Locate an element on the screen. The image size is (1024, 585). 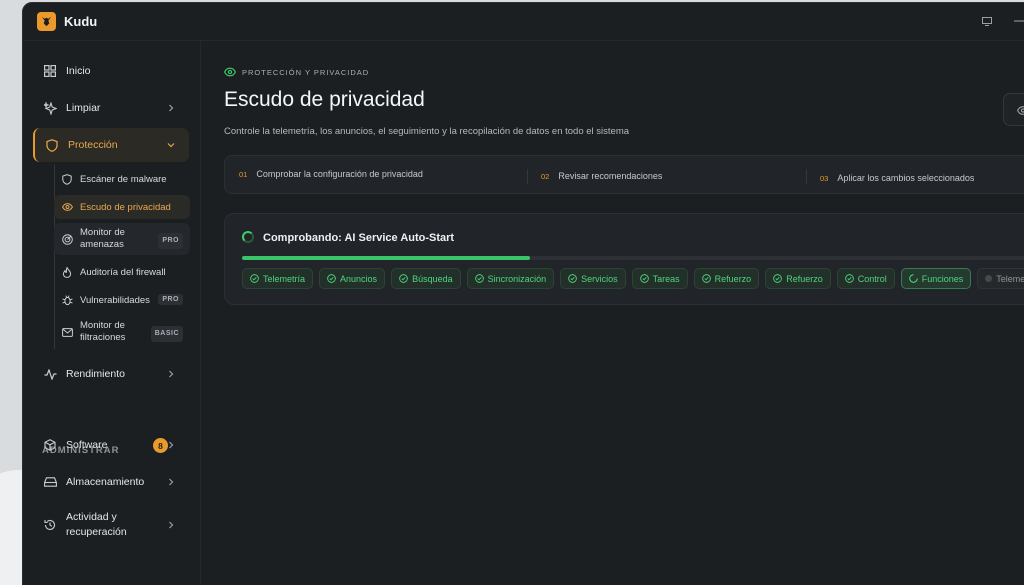
eye-toggle-button is located at coordinates (1013, 109).